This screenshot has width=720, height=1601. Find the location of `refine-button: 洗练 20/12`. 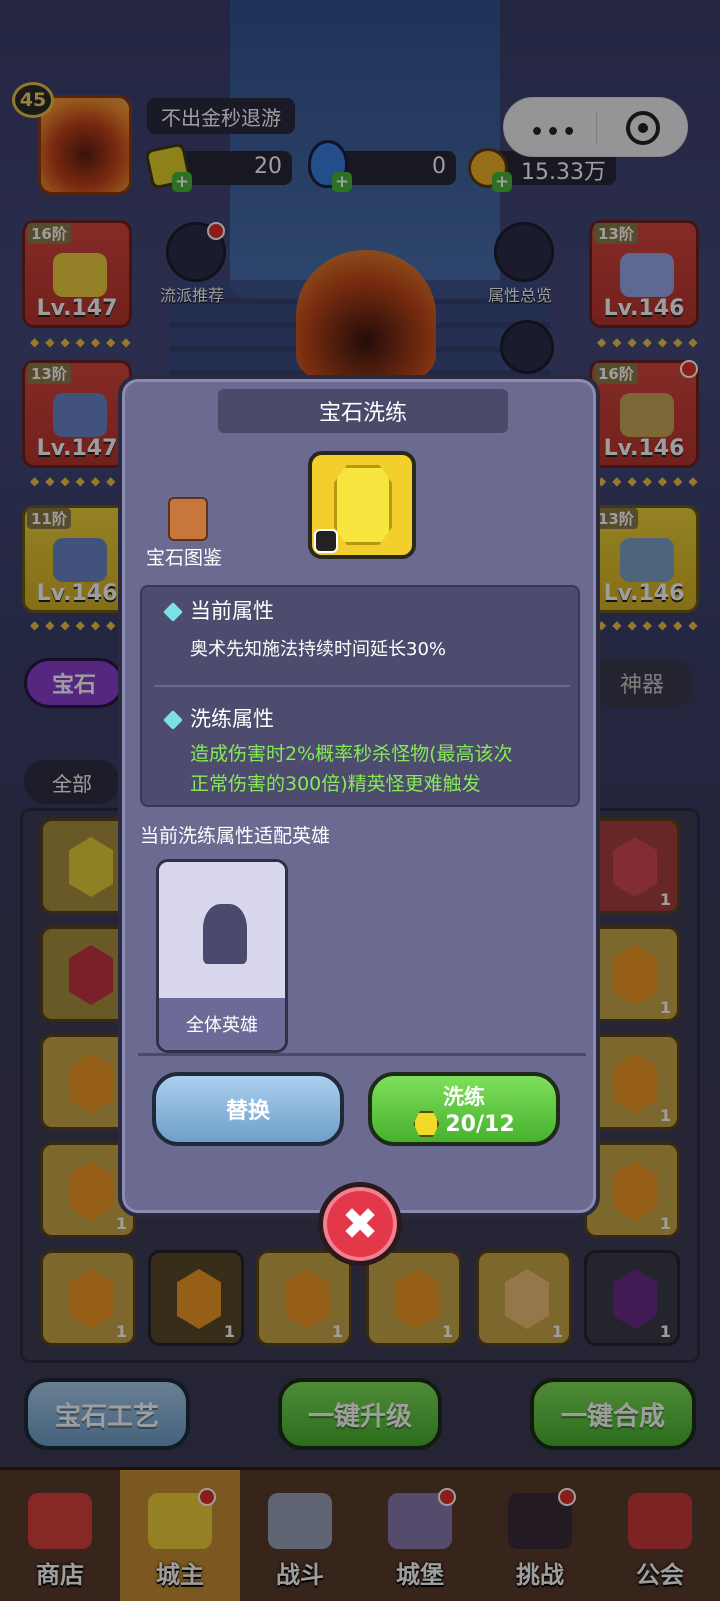

refine-button: 洗练 20/12 is located at coordinates (464, 1109).